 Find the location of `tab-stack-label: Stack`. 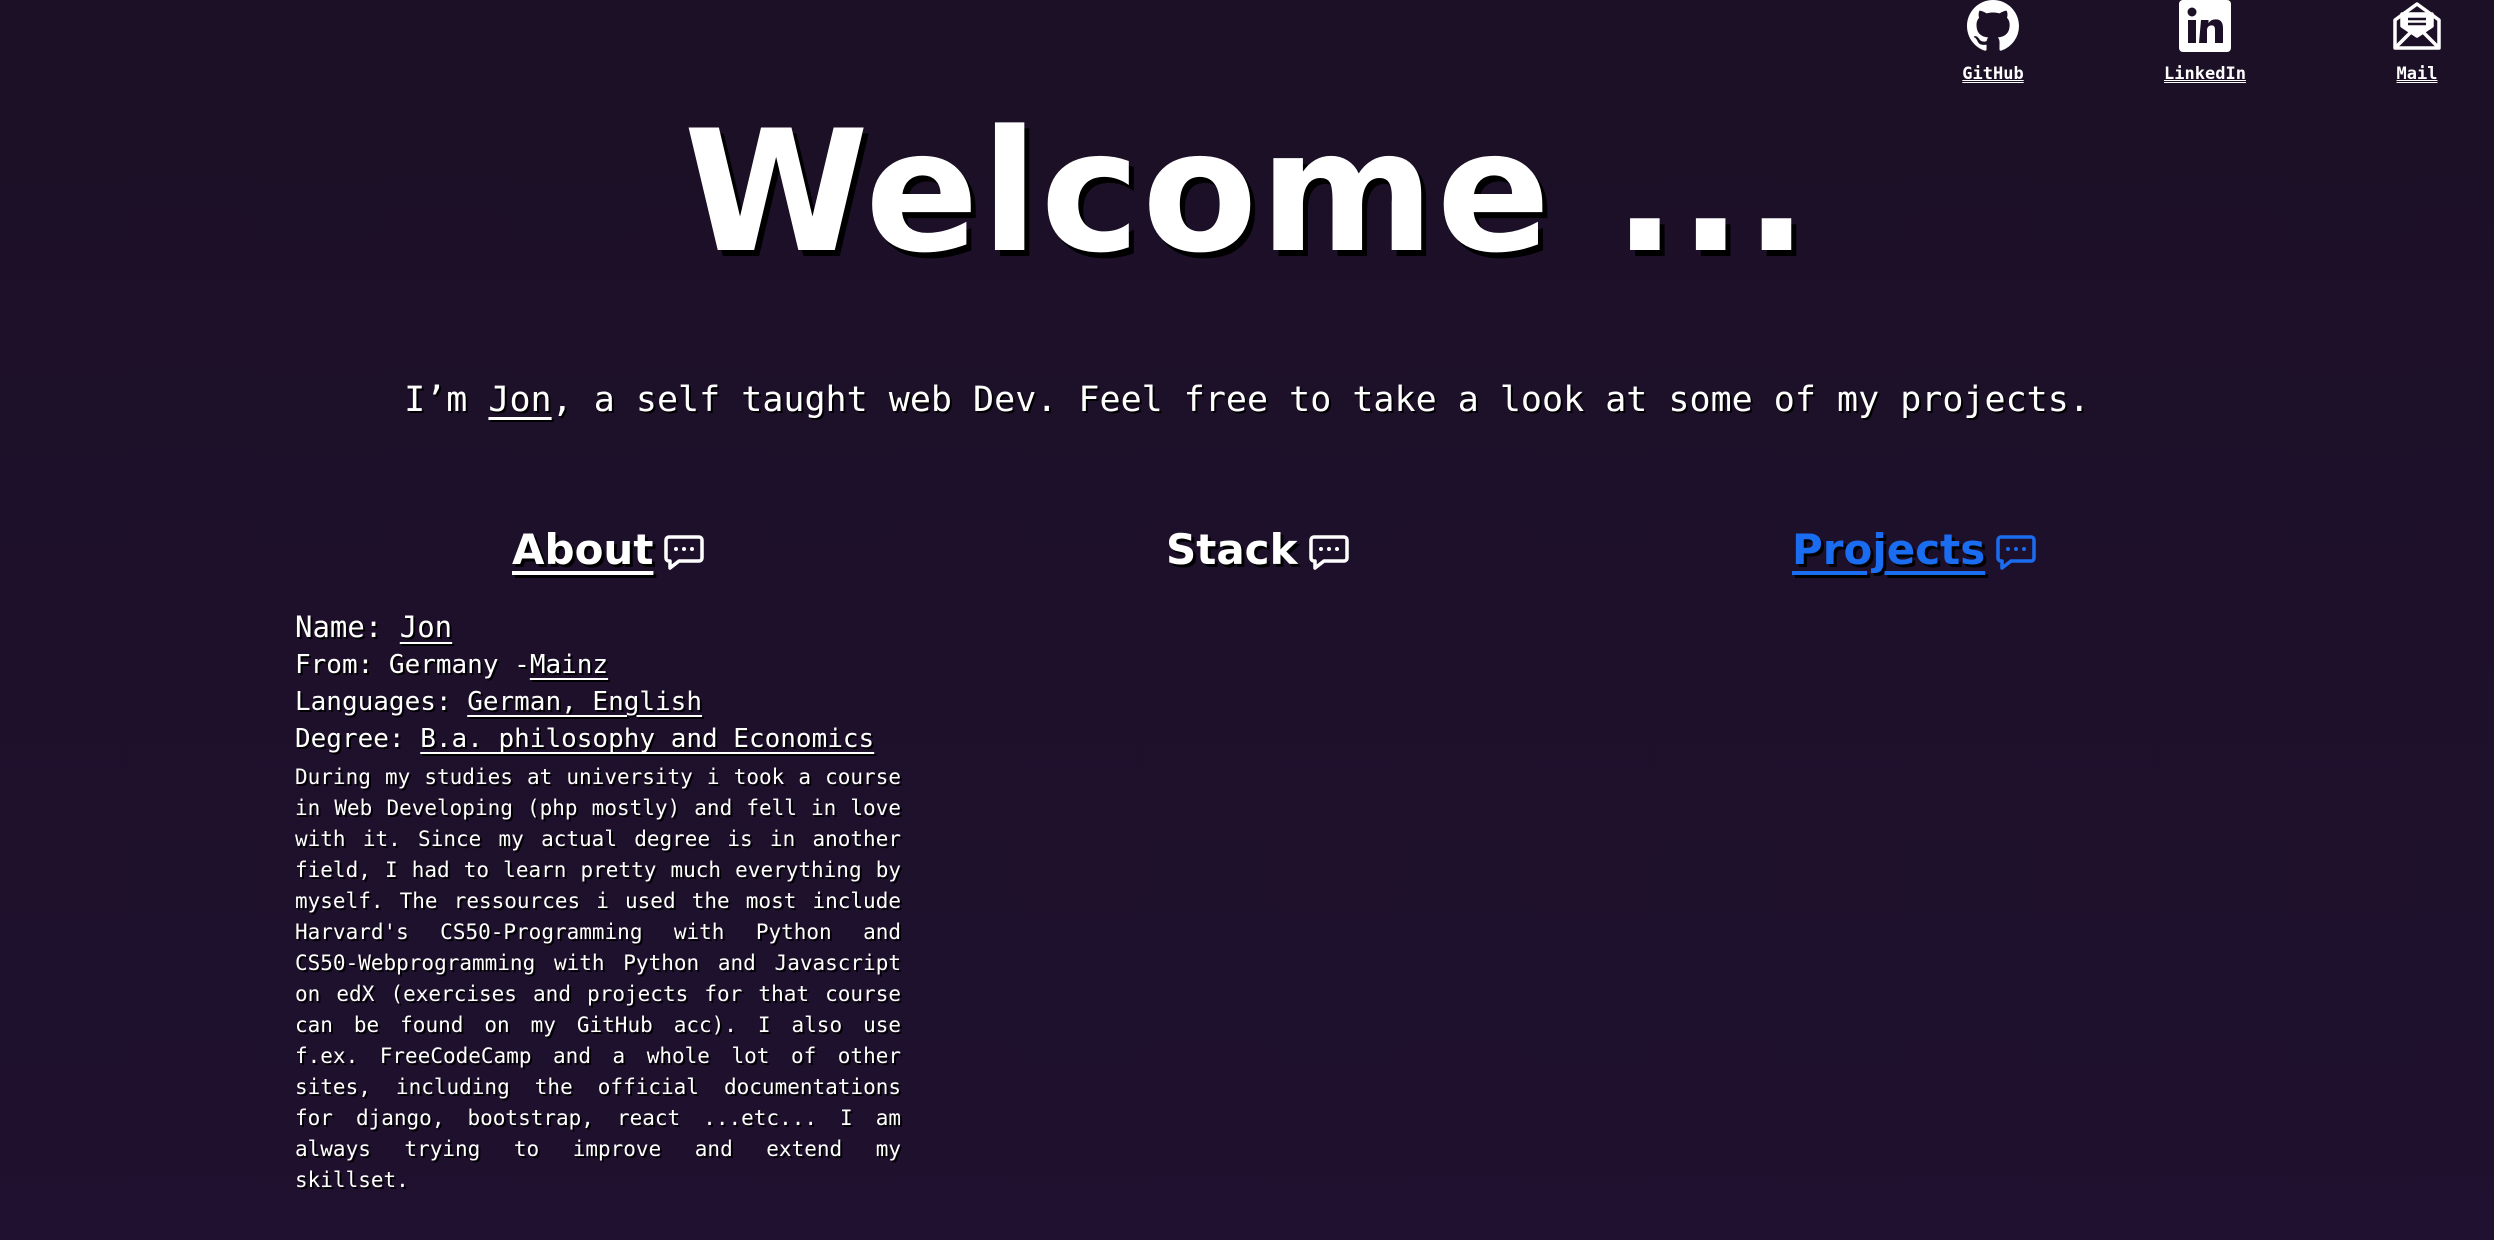

tab-stack-label: Stack is located at coordinates (1232, 549).